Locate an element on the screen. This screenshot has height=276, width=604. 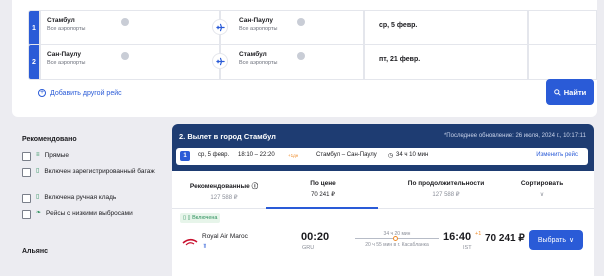
destination-field: Стамбул Все аэропорты is located at coordinates (292, 62).